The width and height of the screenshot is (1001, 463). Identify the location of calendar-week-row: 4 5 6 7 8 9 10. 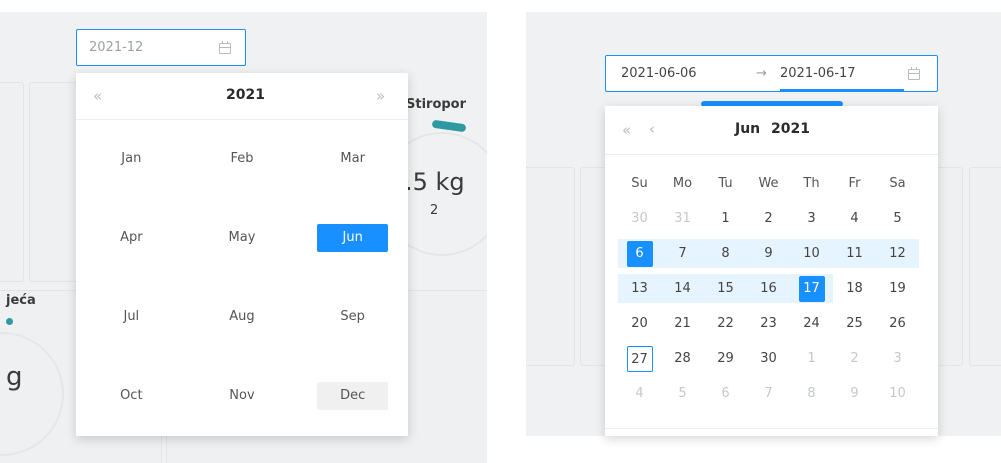
(768, 393).